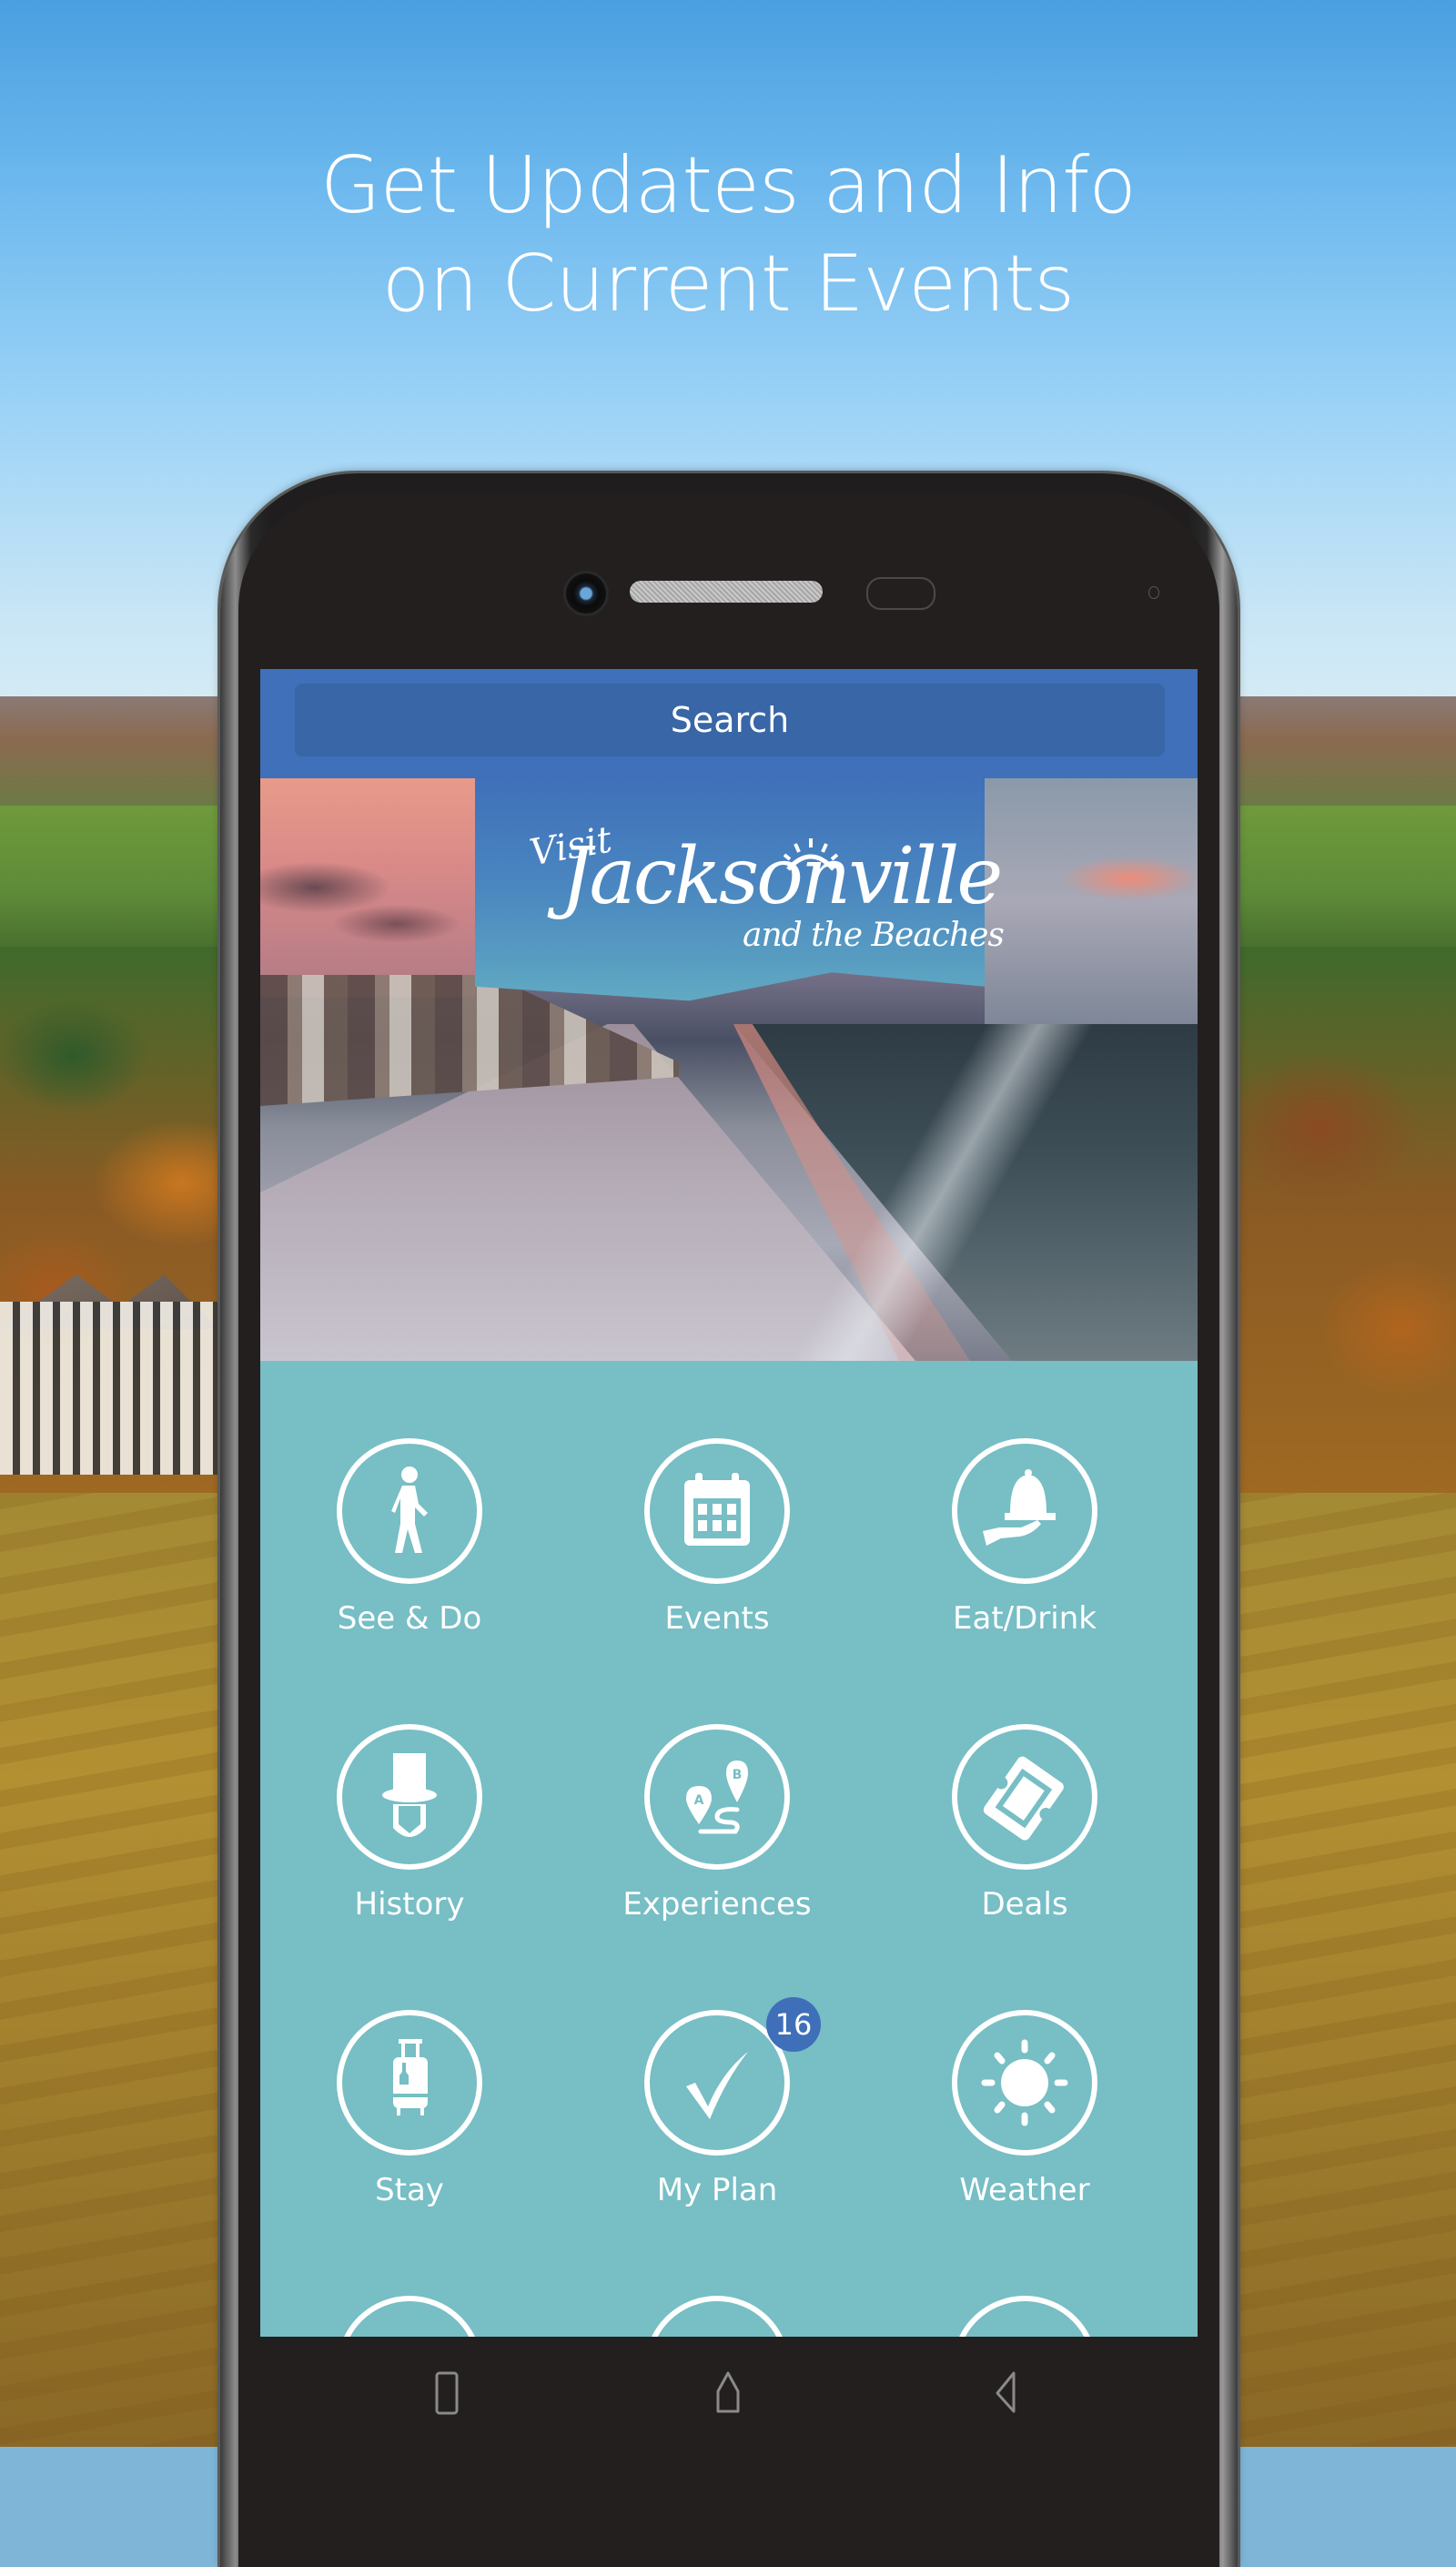  What do you see at coordinates (109, 1388) in the screenshot?
I see `lodge-building` at bounding box center [109, 1388].